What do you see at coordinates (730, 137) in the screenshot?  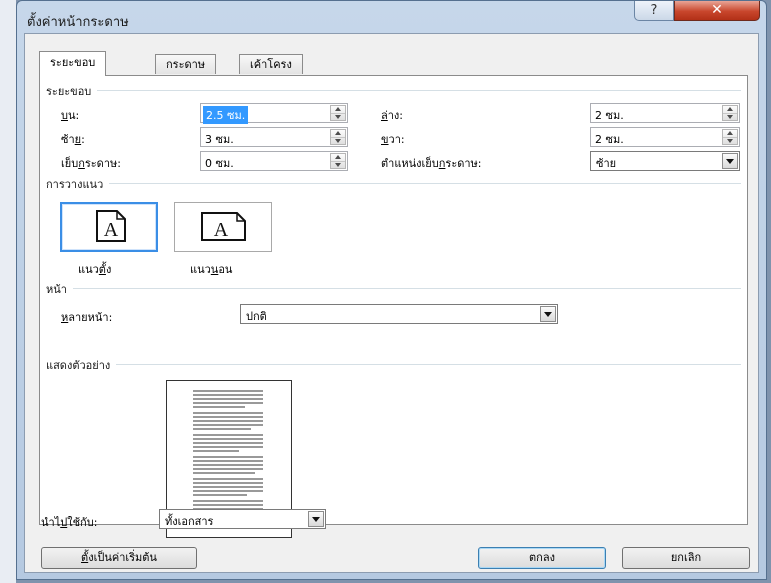 I see `right-margin-spin-arrows` at bounding box center [730, 137].